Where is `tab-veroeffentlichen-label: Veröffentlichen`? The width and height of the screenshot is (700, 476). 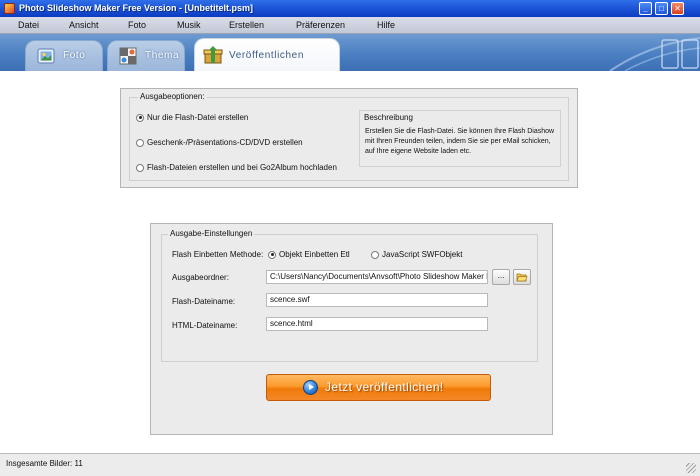 tab-veroeffentlichen-label: Veröffentlichen is located at coordinates (266, 55).